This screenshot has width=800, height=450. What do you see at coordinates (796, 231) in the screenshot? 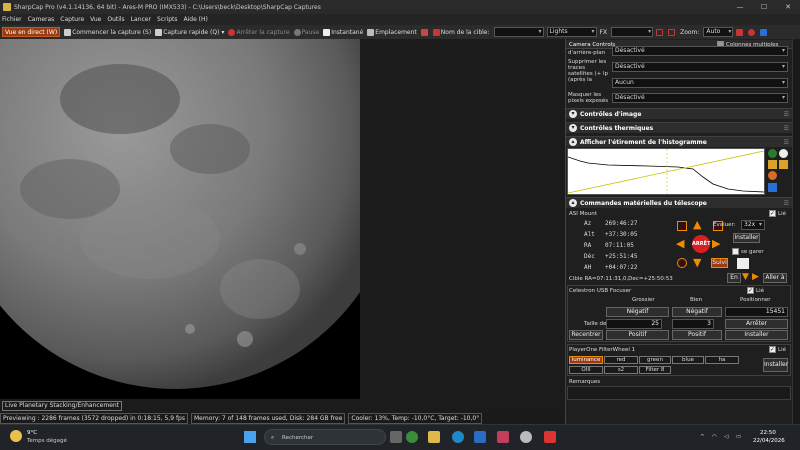
I see `panel-scrollbar` at bounding box center [796, 231].